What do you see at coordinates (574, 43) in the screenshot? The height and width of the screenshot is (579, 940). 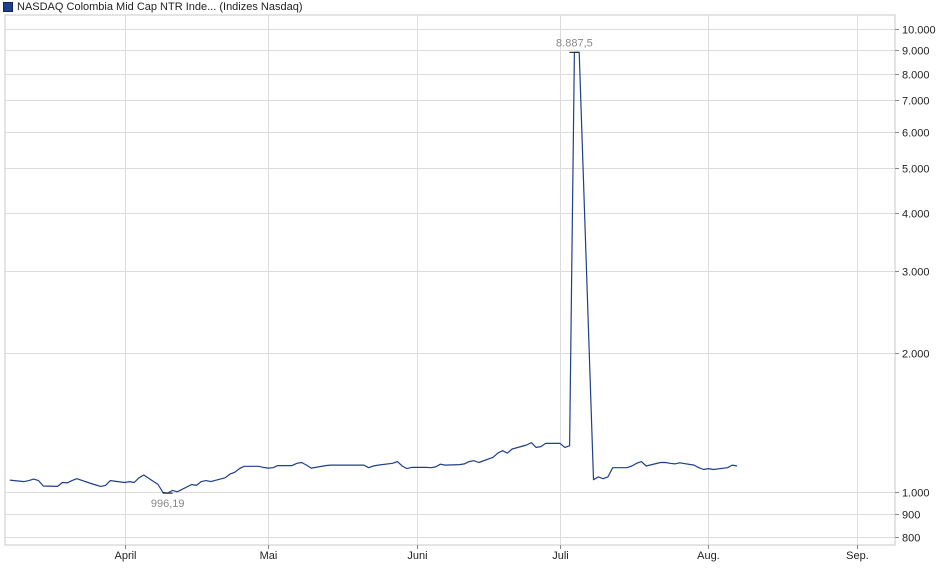 I see `max-label: 8.887,5` at bounding box center [574, 43].